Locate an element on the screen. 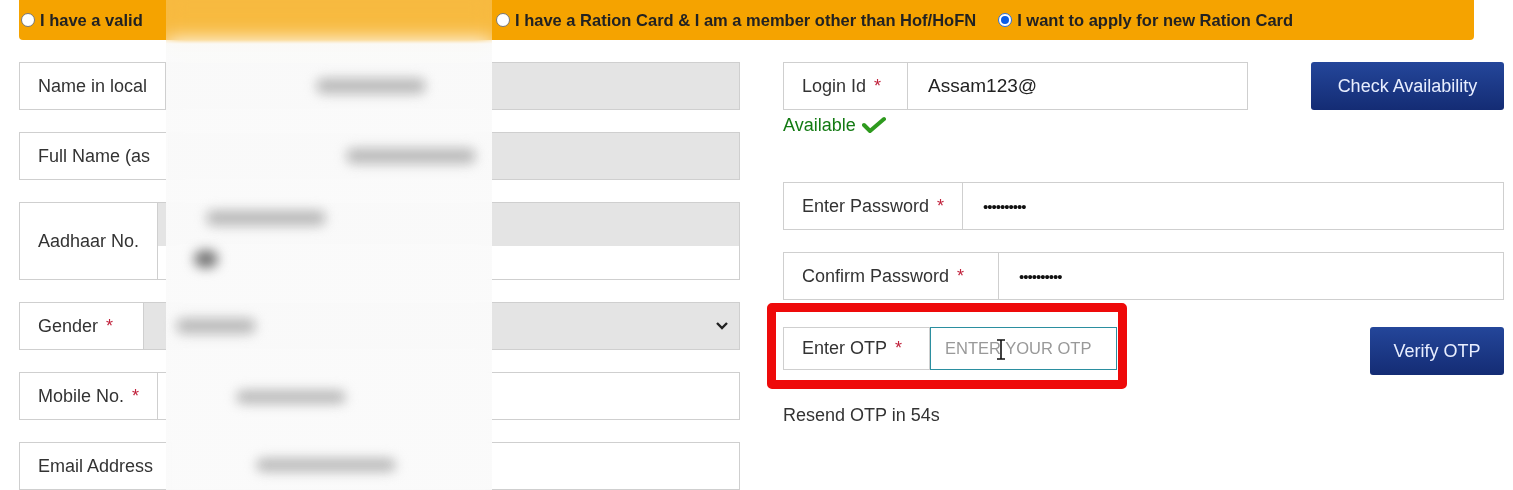  field-label: Confirm Password * is located at coordinates (891, 276).